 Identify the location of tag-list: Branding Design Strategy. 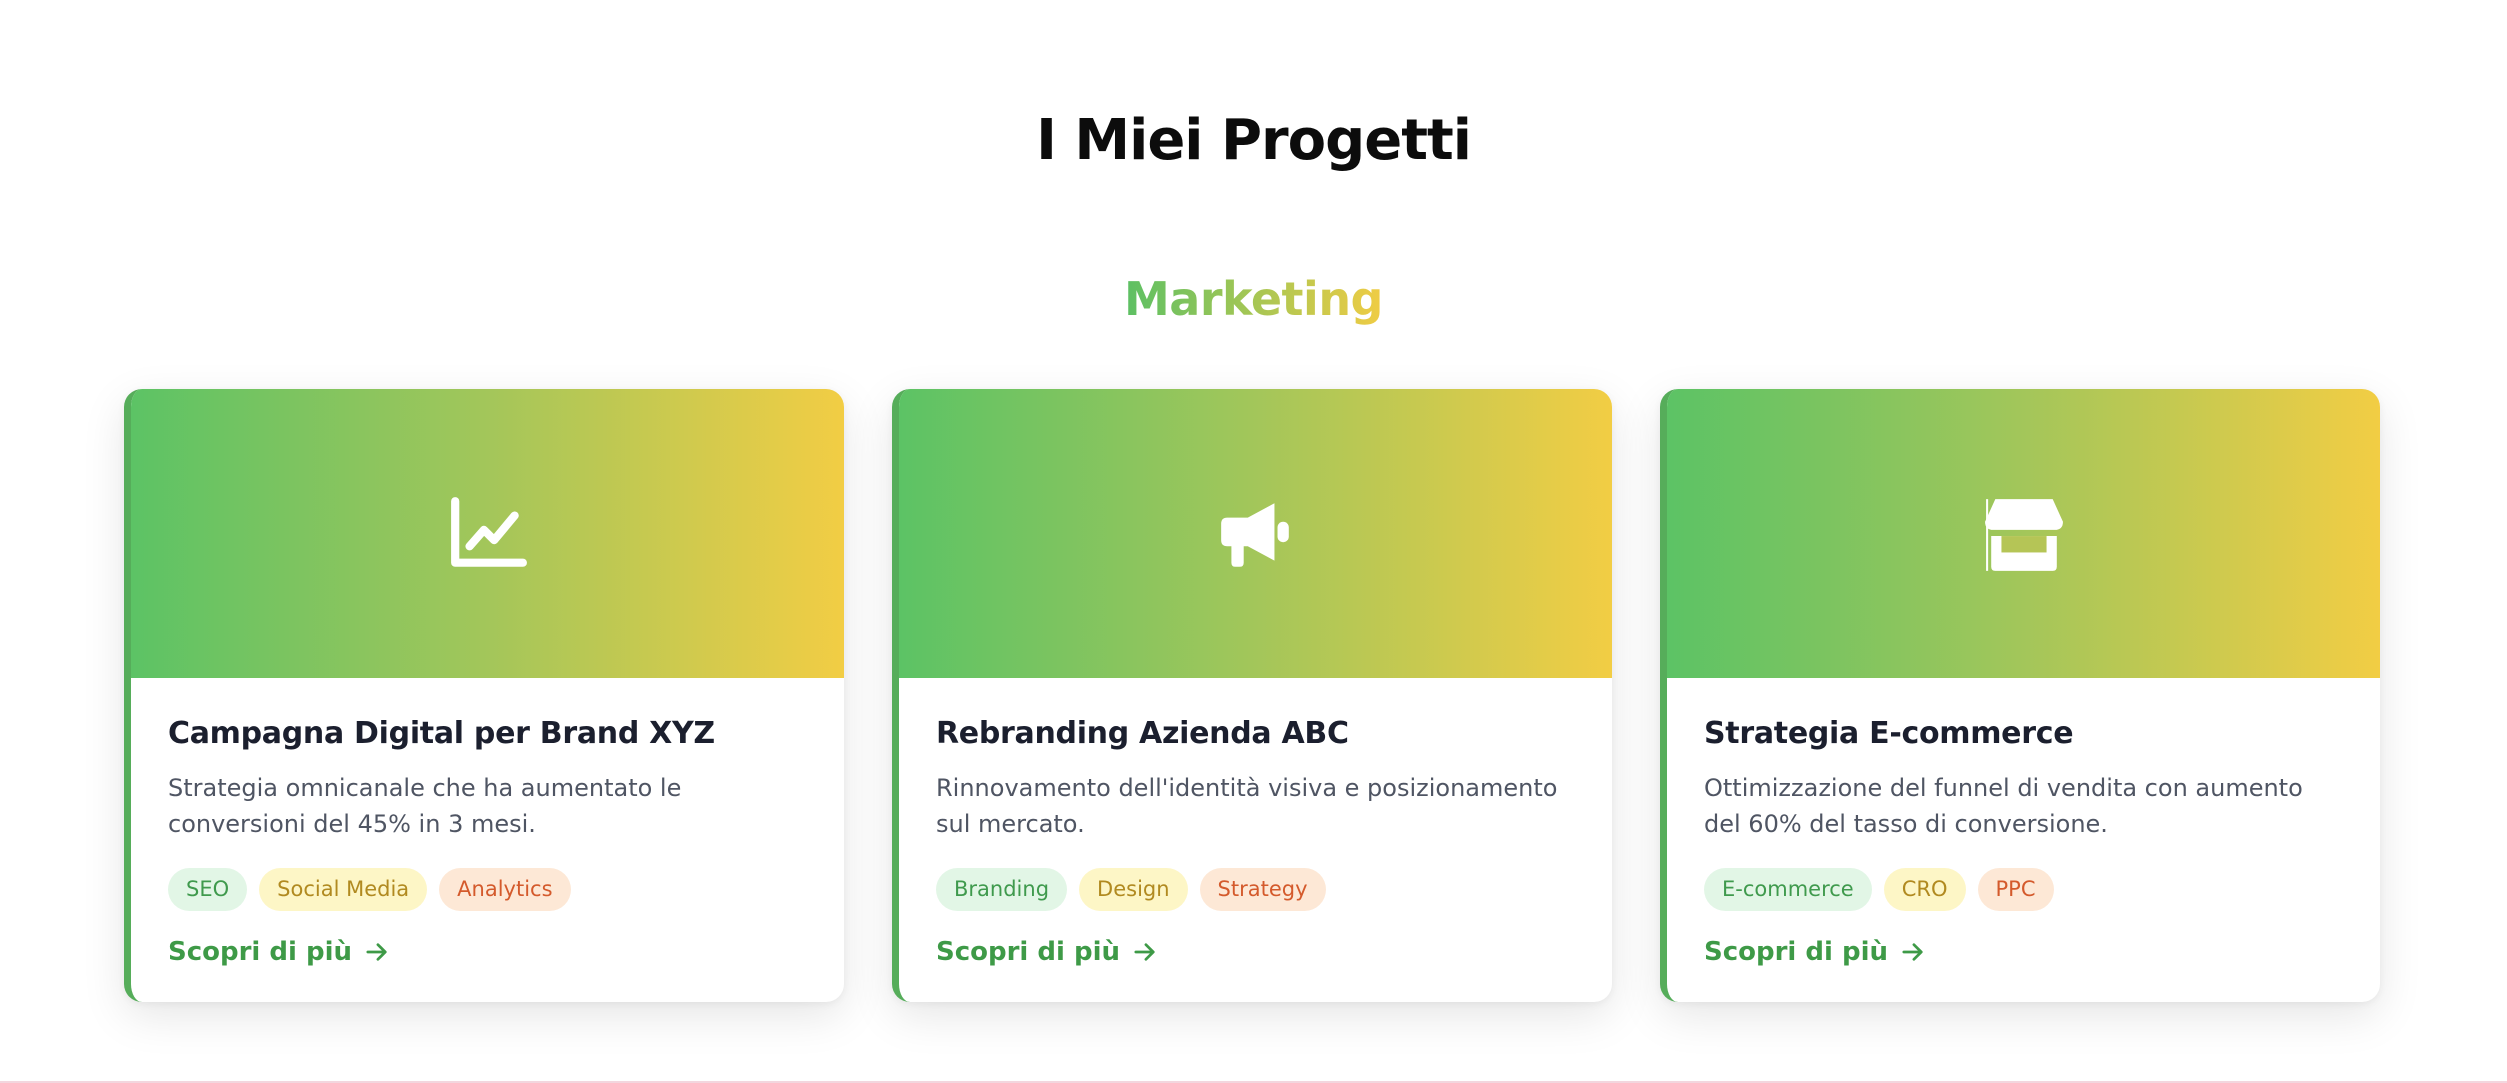
(1254, 889).